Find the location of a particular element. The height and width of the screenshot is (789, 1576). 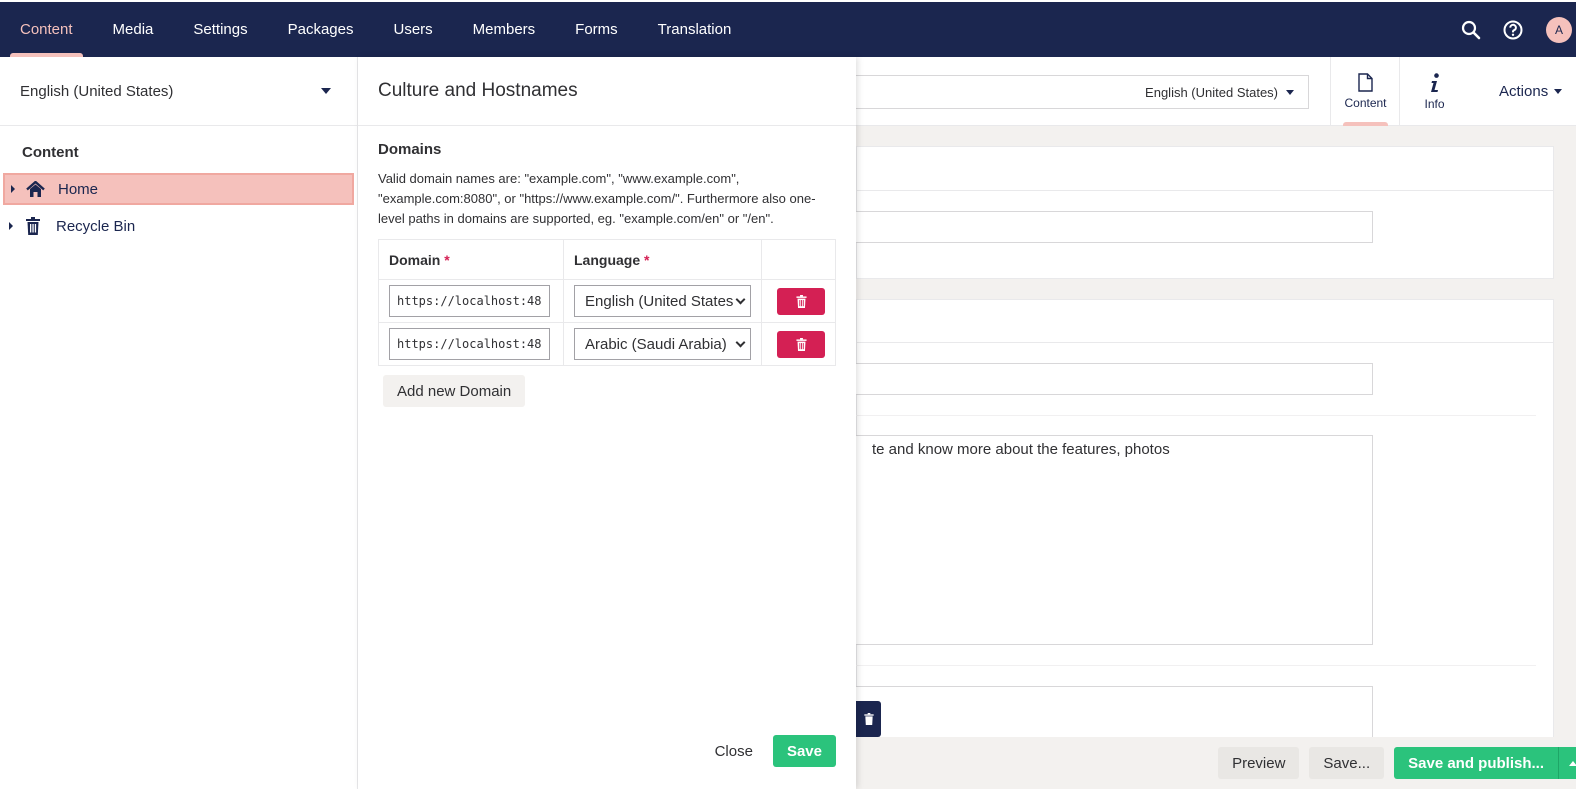

table-header-row: Domain * Language * is located at coordinates (607, 259).